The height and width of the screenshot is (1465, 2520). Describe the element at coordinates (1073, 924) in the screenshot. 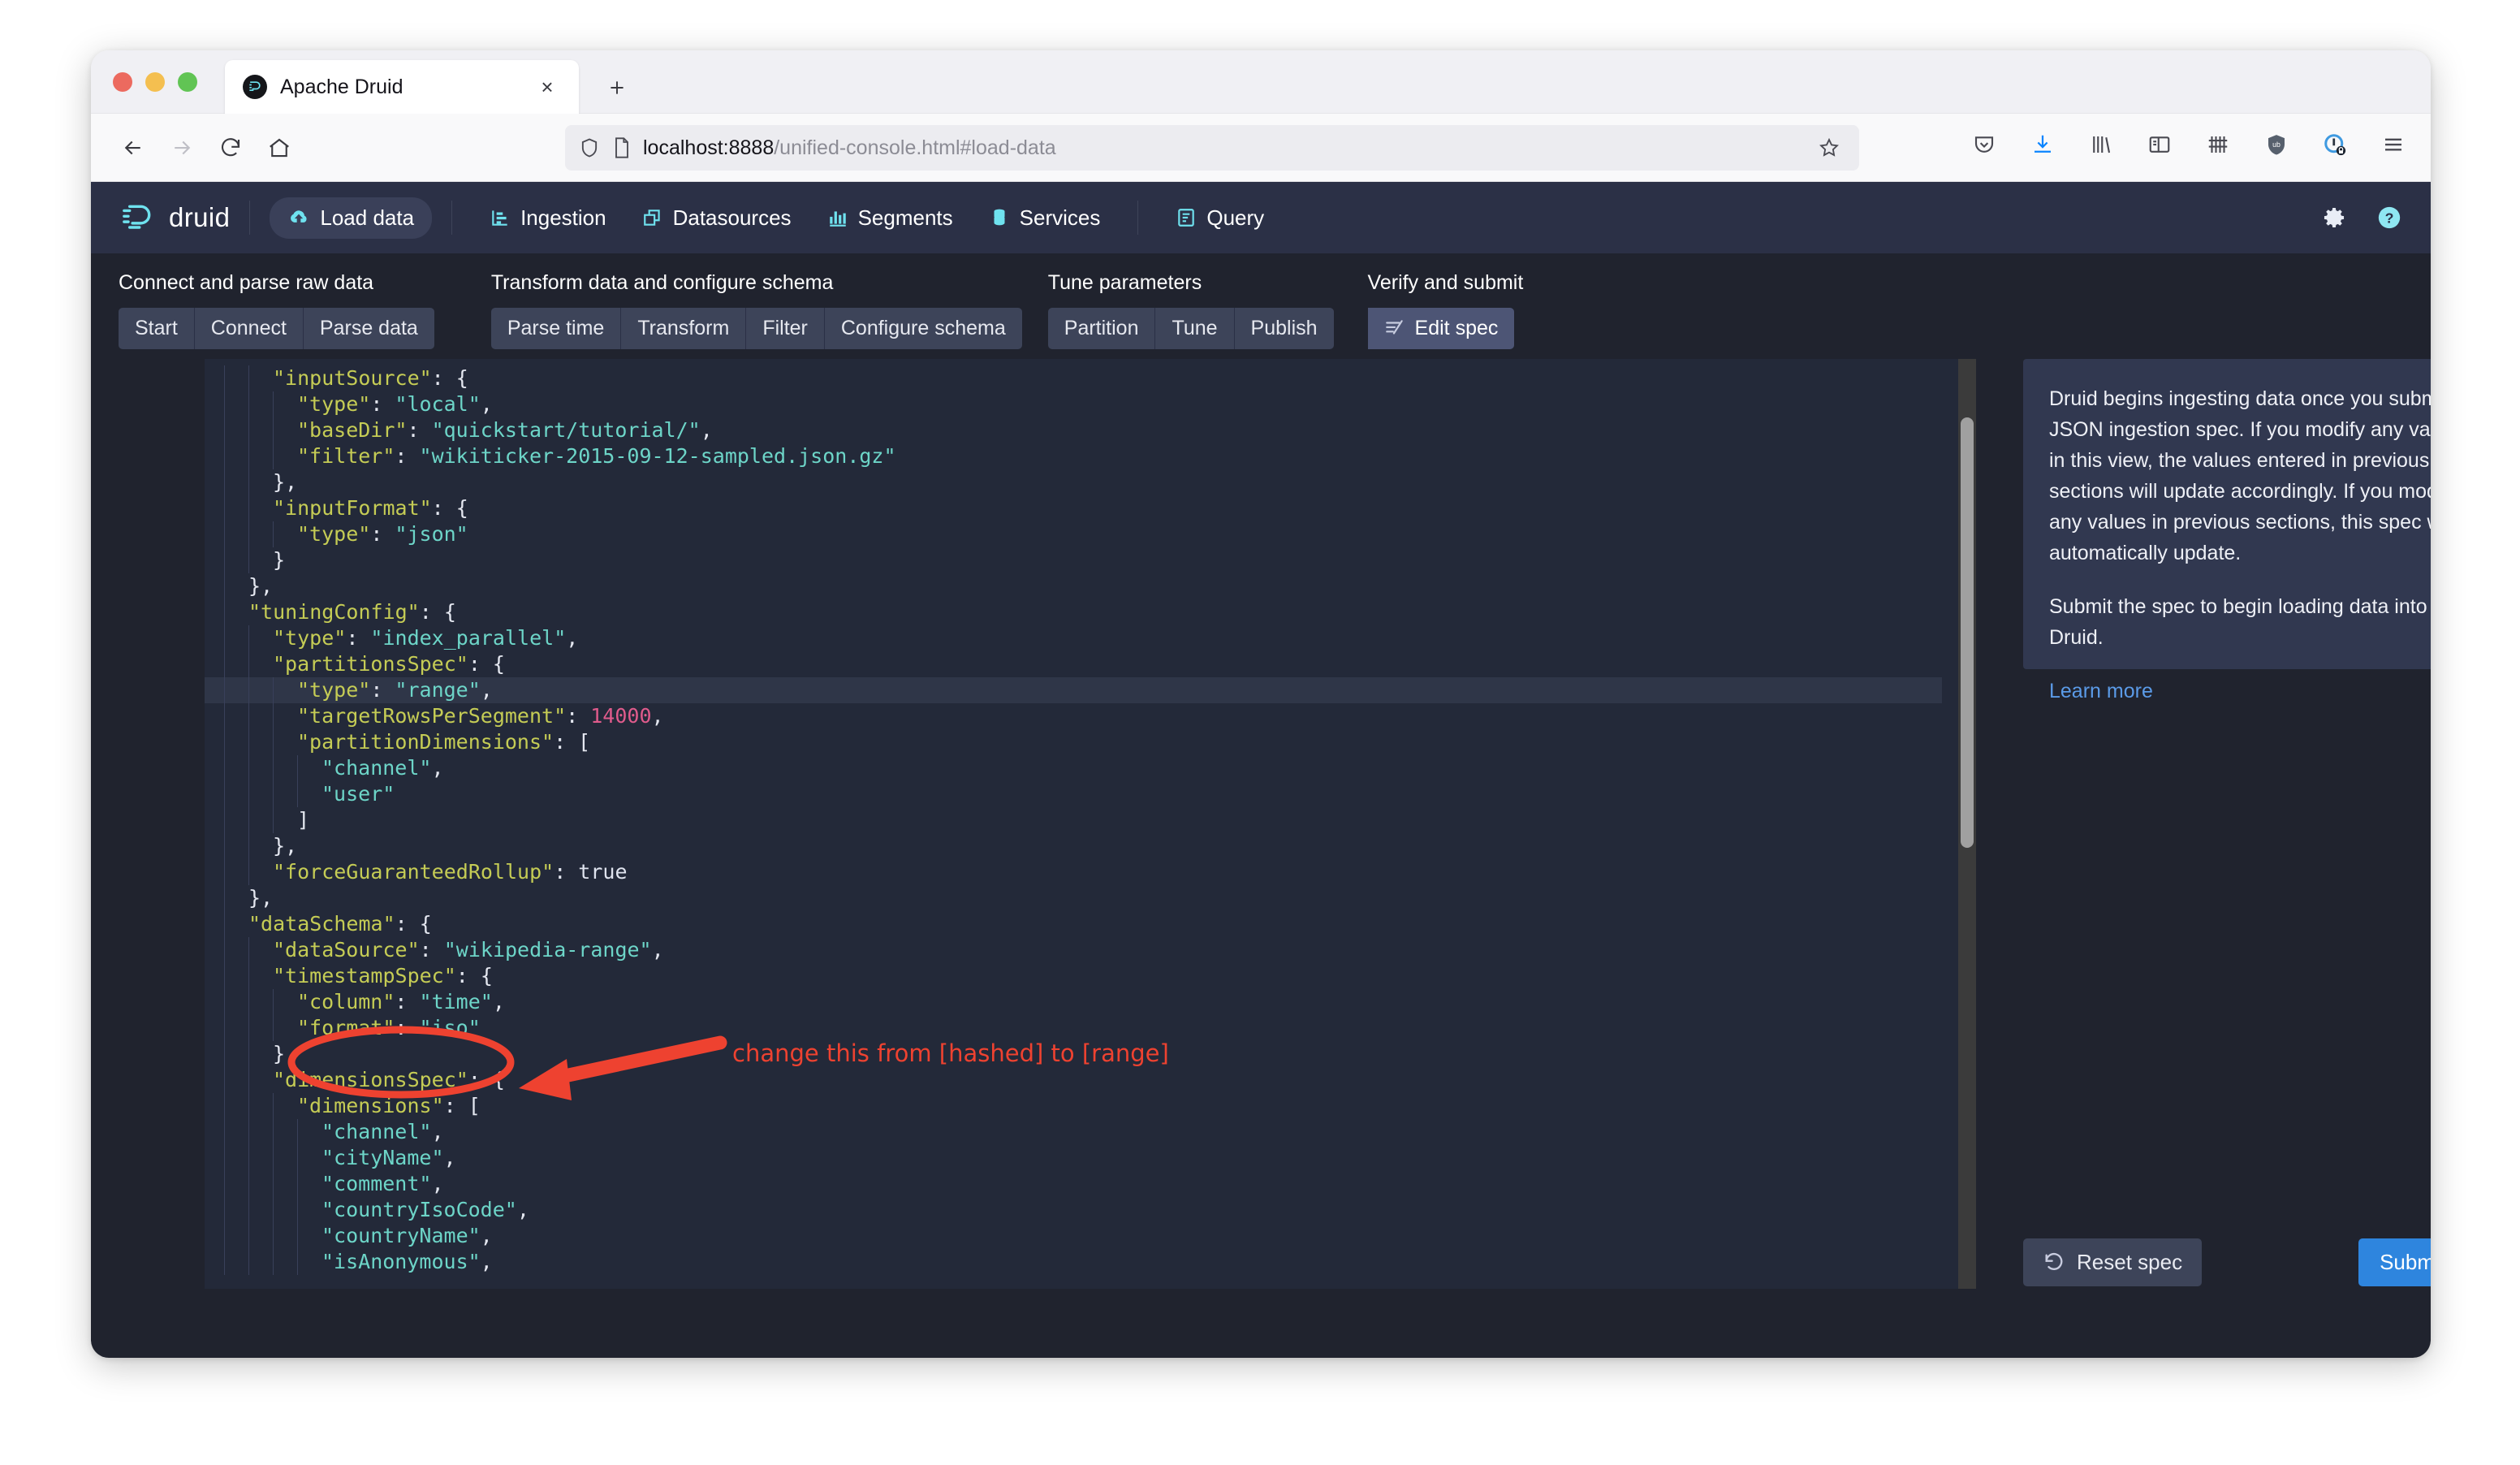

I see `editor-line: "dataSchema": {` at that location.